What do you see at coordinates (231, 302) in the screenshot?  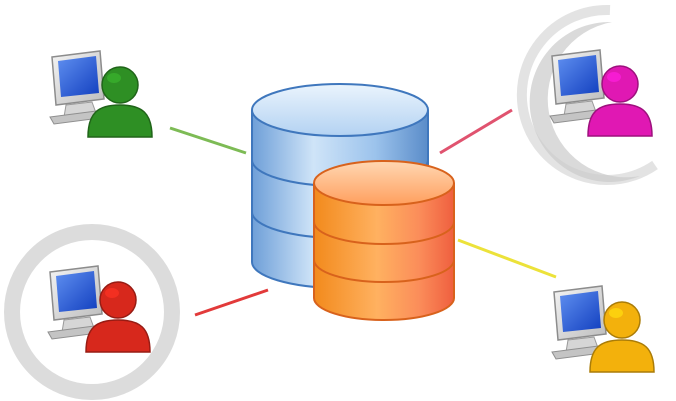 I see `link-bottom-left` at bounding box center [231, 302].